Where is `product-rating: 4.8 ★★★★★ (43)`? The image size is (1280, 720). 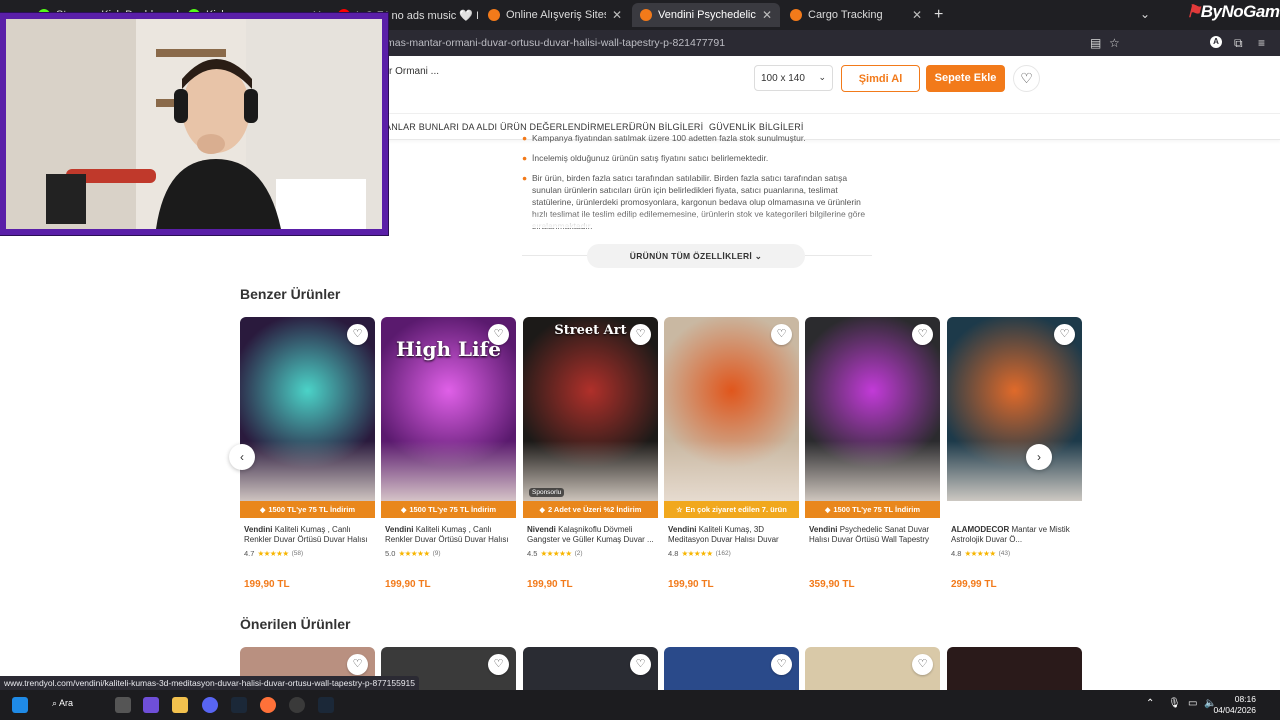
product-rating: 4.8 ★★★★★ (43) is located at coordinates (981, 553).